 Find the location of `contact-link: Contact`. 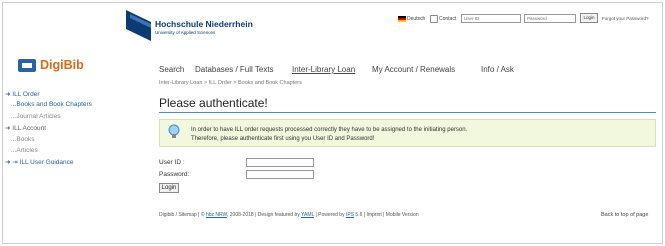

contact-link: Contact is located at coordinates (447, 19).